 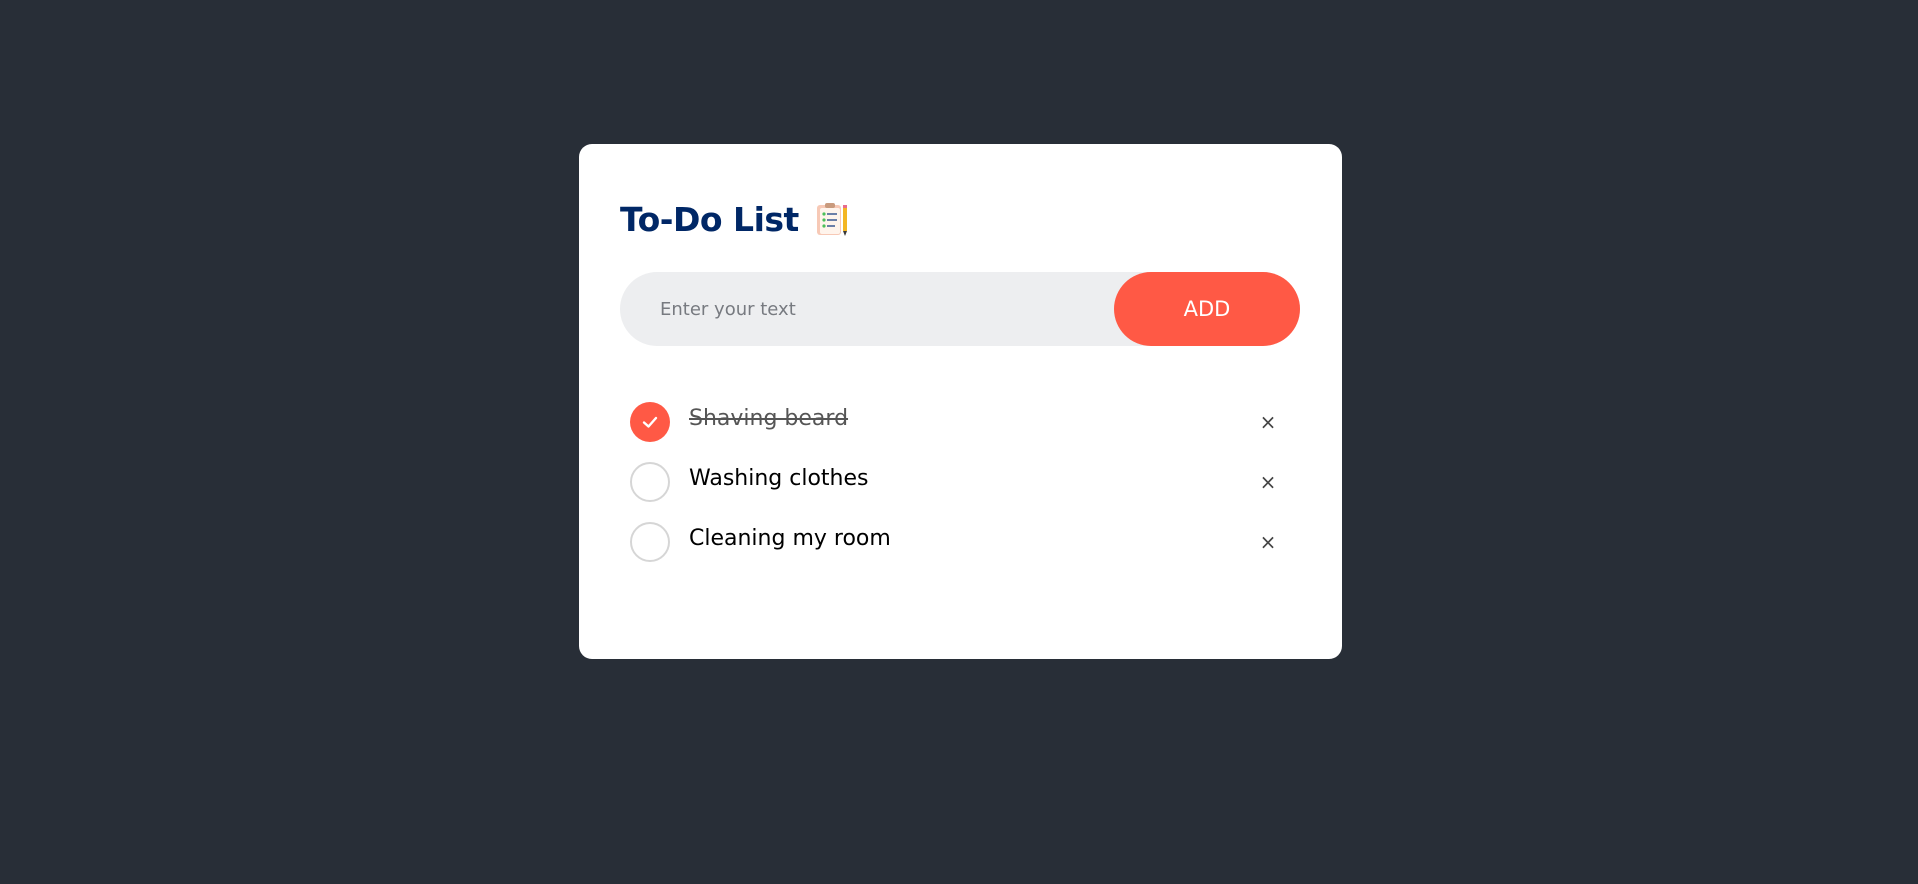 What do you see at coordinates (769, 418) in the screenshot?
I see `task-label: Shaving beard` at bounding box center [769, 418].